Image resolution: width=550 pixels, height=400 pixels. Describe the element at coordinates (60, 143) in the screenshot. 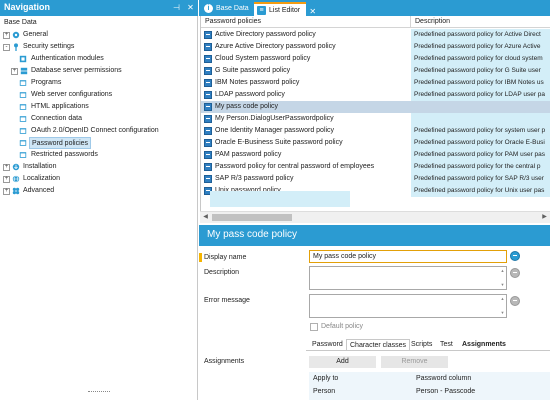

I see `tree-item-label: Password policies` at that location.